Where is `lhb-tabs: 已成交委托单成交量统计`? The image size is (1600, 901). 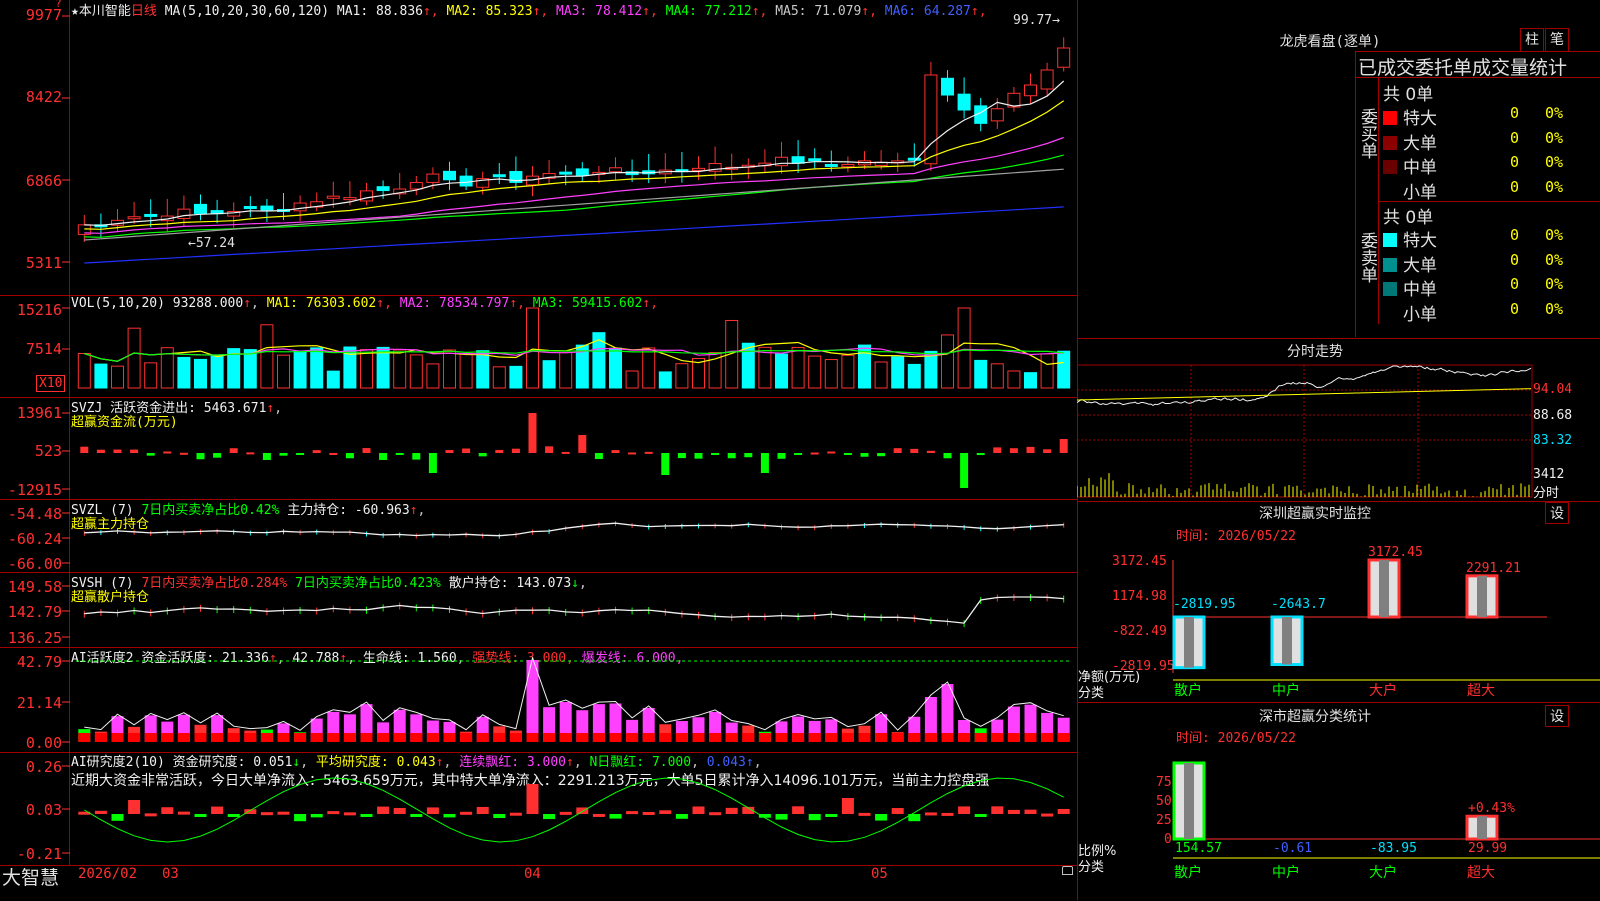
lhb-tabs: 已成交委托单成交量统计 is located at coordinates (1462, 66).